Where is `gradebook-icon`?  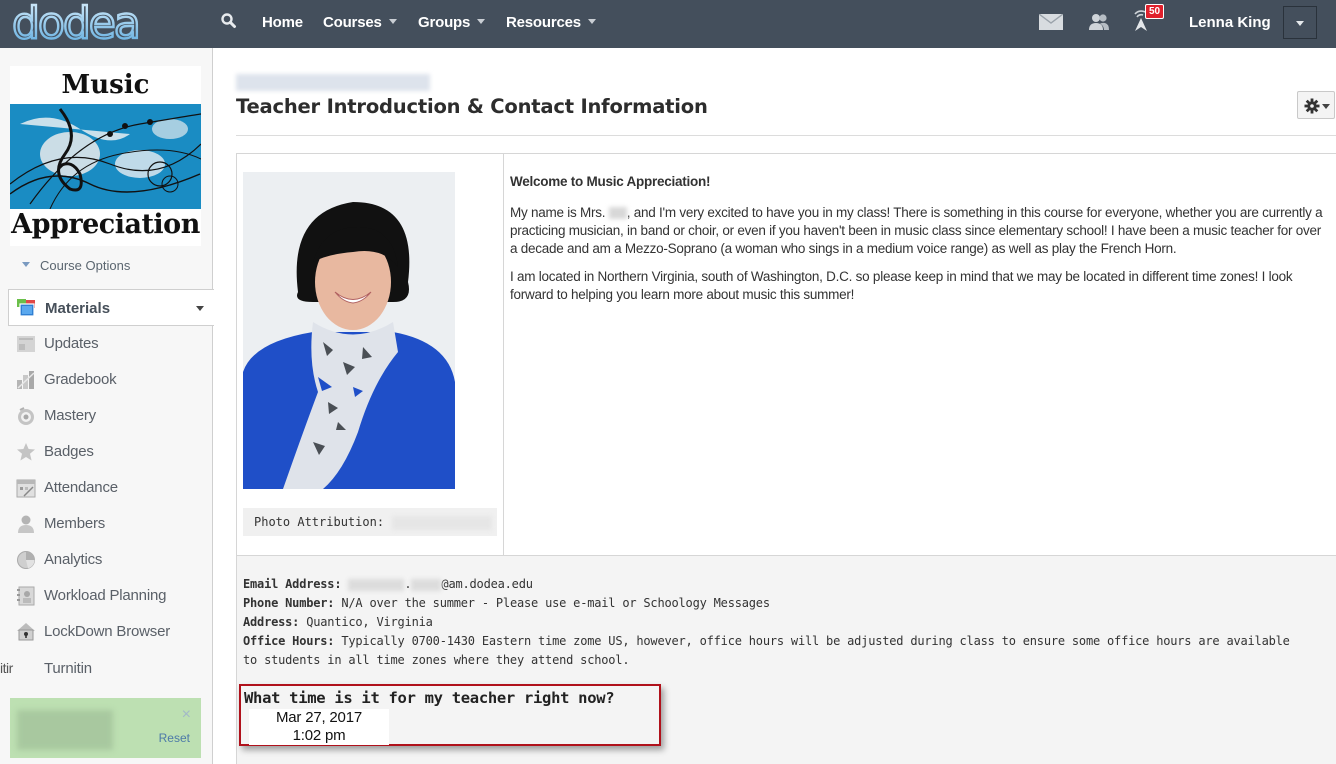
gradebook-icon is located at coordinates (26, 380).